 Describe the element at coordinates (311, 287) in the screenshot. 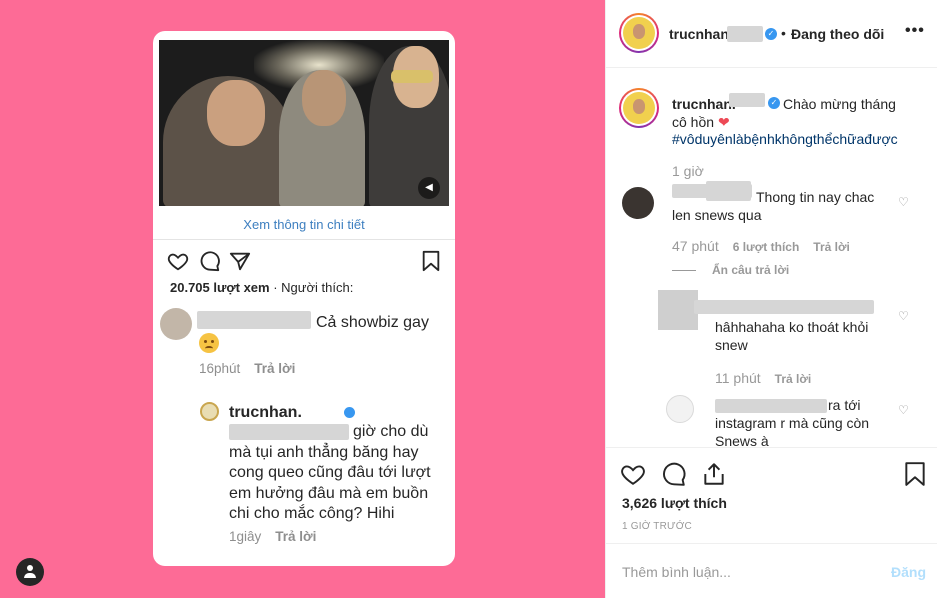

I see `views-suffix: · Người thích:` at that location.